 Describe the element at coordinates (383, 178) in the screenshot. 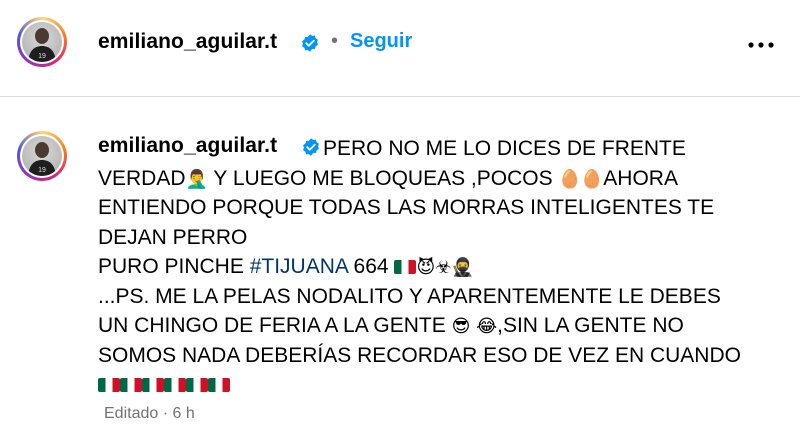

I see `caption-line: Y LUEGO ME BLOQUEAS ,POCOS` at that location.